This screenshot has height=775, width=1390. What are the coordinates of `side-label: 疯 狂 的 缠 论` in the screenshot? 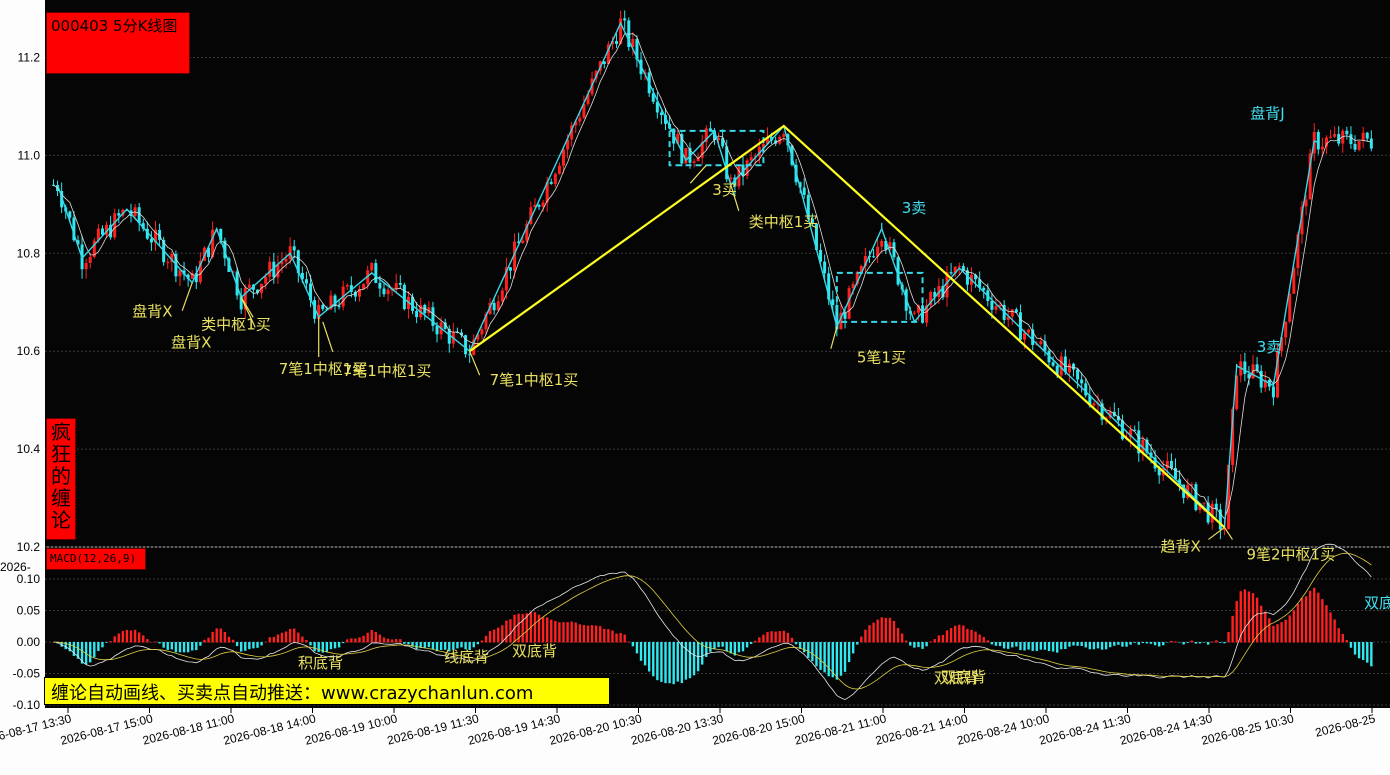 It's located at (61, 479).